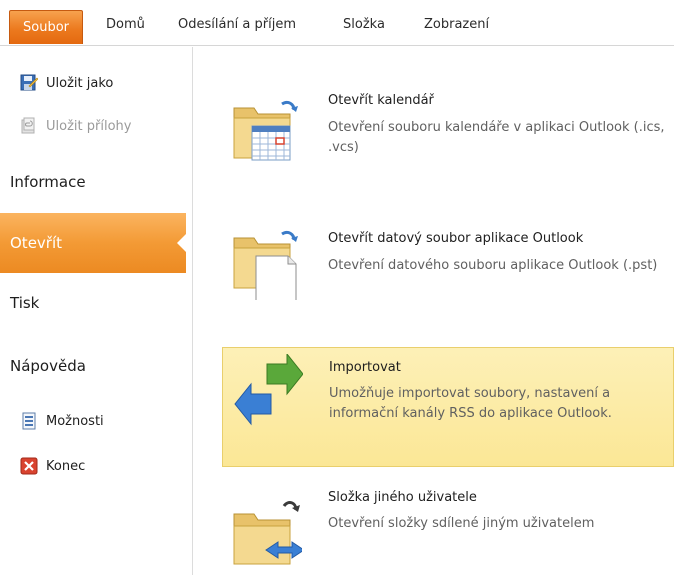  What do you see at coordinates (268, 390) in the screenshot?
I see `import-arrows-icon` at bounding box center [268, 390].